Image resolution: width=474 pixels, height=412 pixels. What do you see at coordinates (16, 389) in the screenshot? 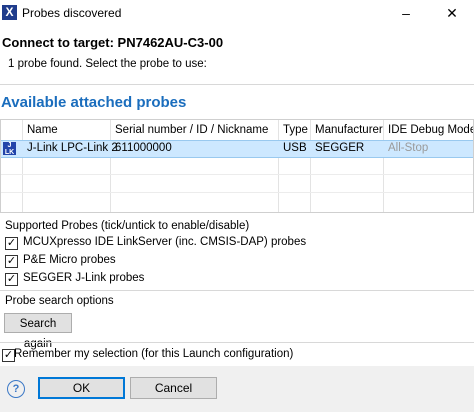
I see `help-icon: ?` at bounding box center [16, 389].